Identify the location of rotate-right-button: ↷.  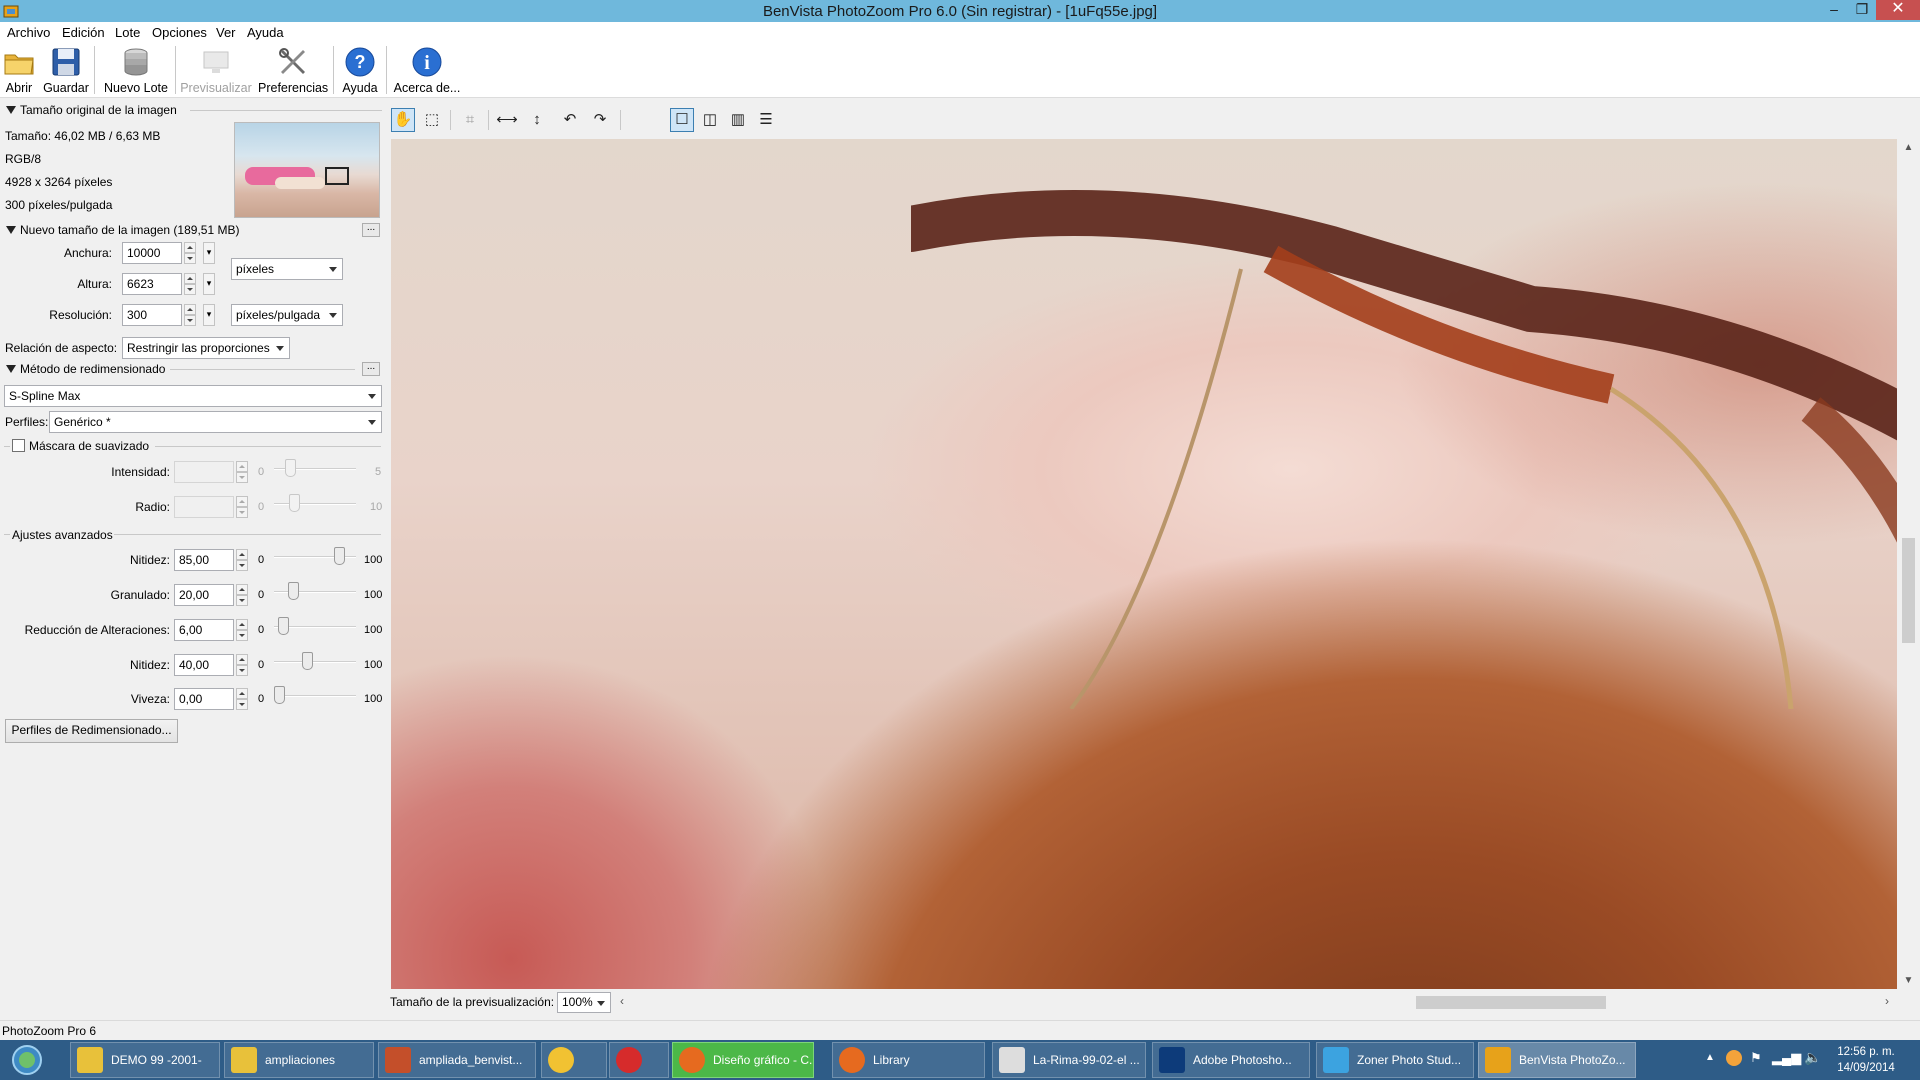
(600, 120).